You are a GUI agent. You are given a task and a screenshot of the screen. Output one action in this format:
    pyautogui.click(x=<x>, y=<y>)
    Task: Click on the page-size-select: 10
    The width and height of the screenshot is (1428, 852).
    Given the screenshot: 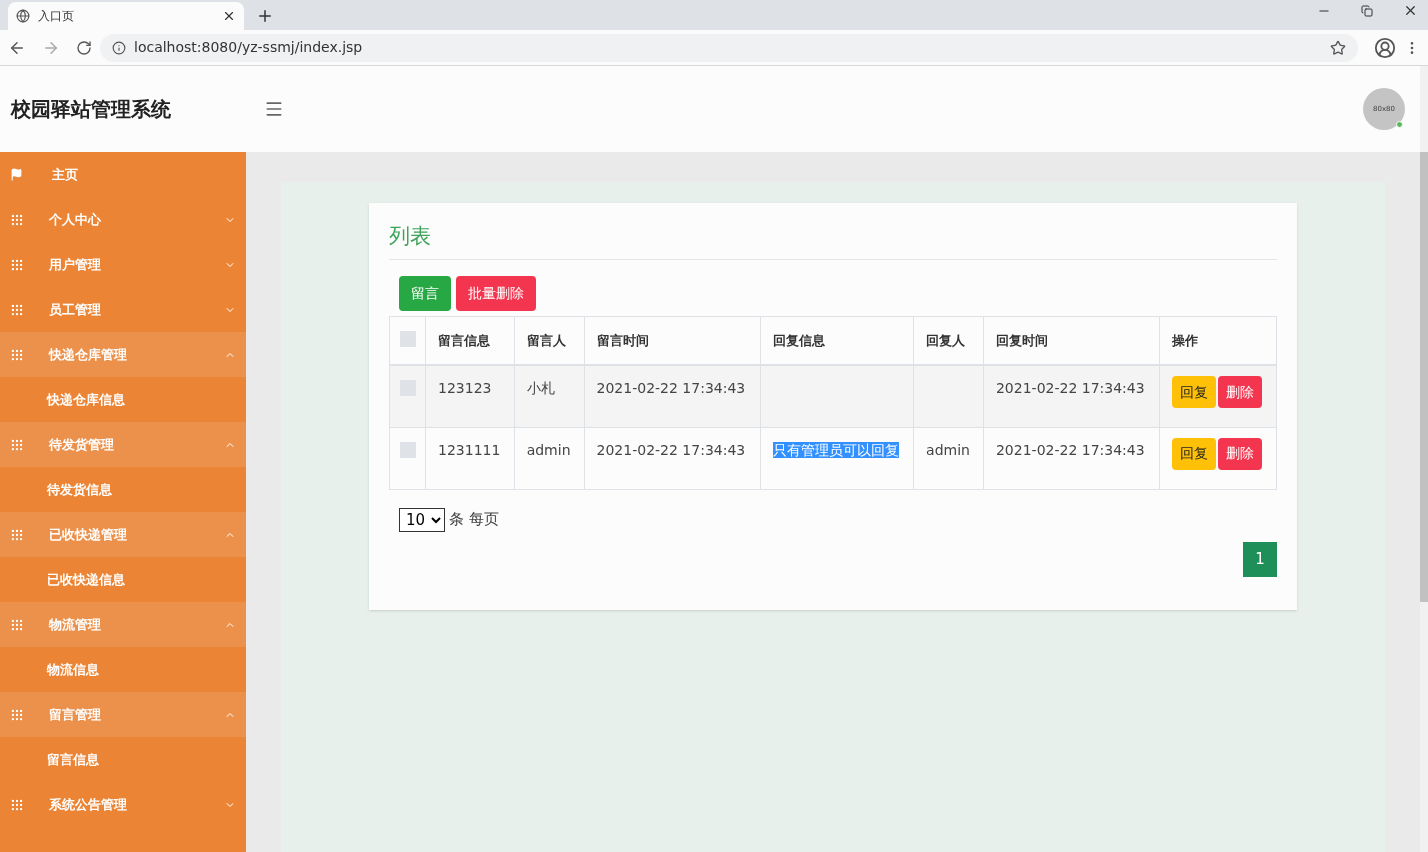 What is the action you would take?
    pyautogui.click(x=422, y=519)
    